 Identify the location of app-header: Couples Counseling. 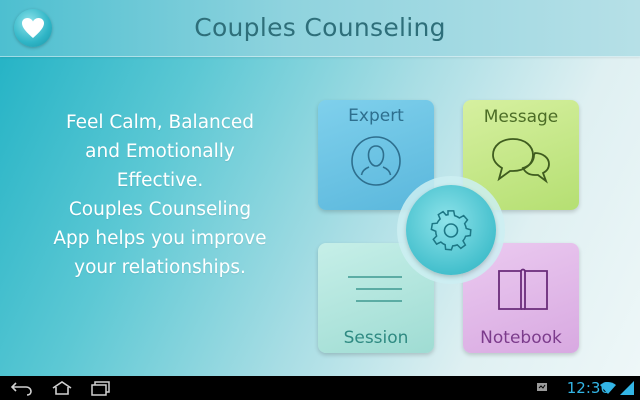
(320, 28).